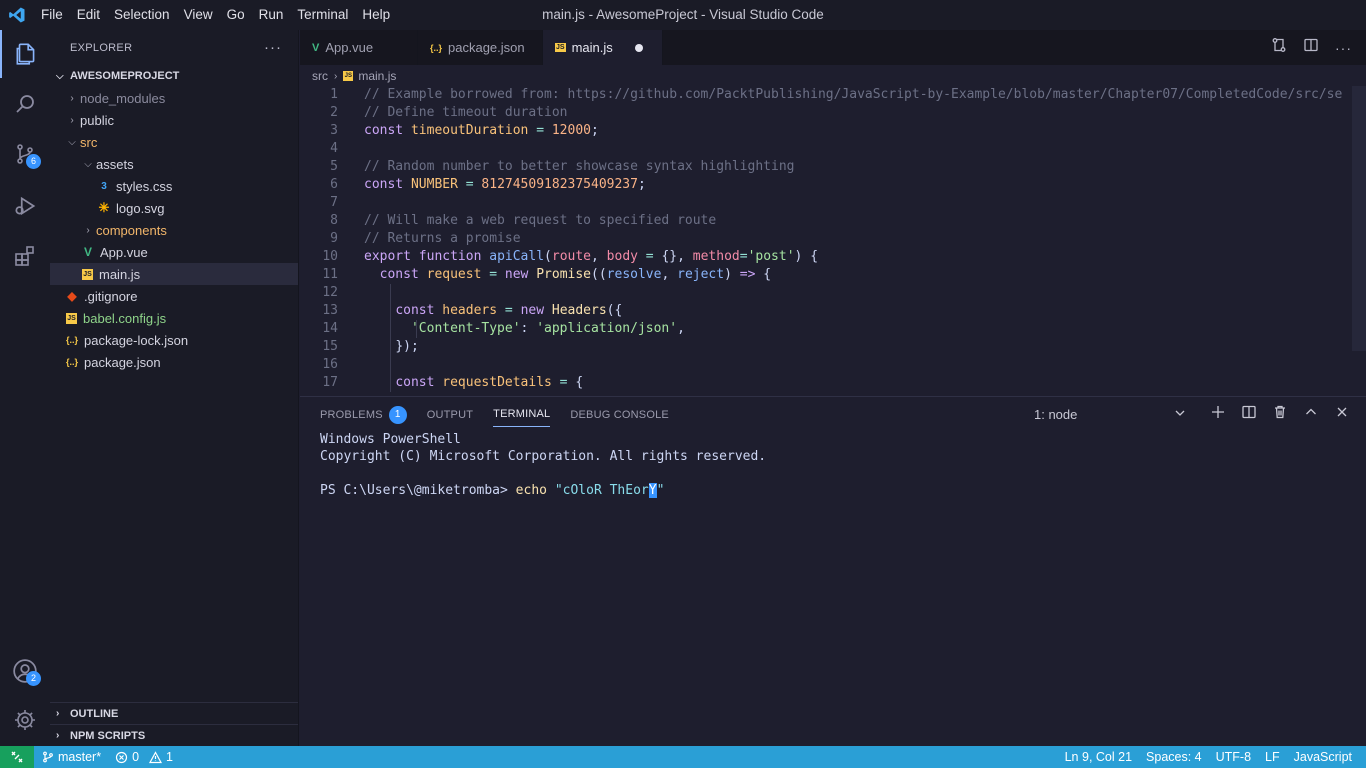 This screenshot has height=768, width=1366. What do you see at coordinates (442, 238) in the screenshot?
I see `code-comment: // Returns a promise` at bounding box center [442, 238].